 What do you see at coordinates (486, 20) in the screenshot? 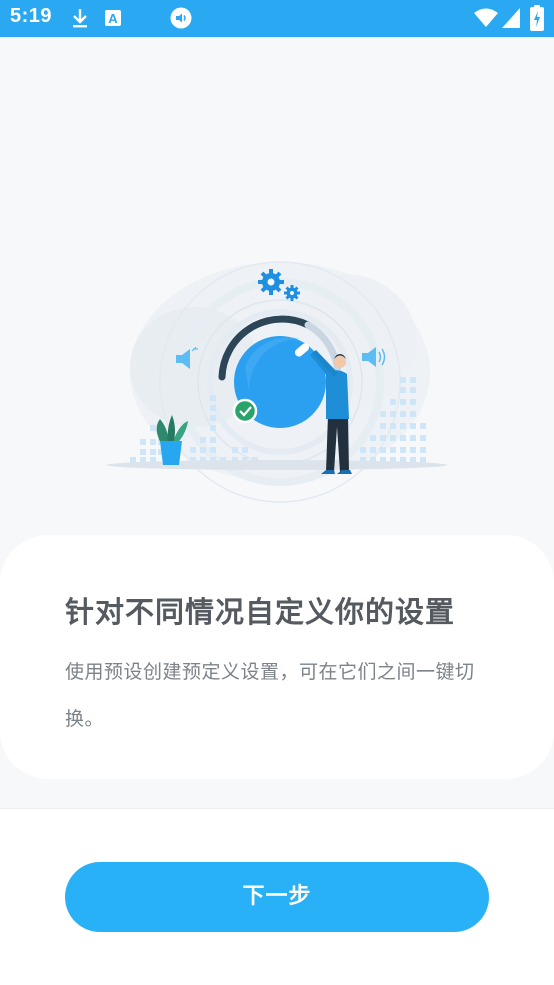
I see `wifi-icon` at bounding box center [486, 20].